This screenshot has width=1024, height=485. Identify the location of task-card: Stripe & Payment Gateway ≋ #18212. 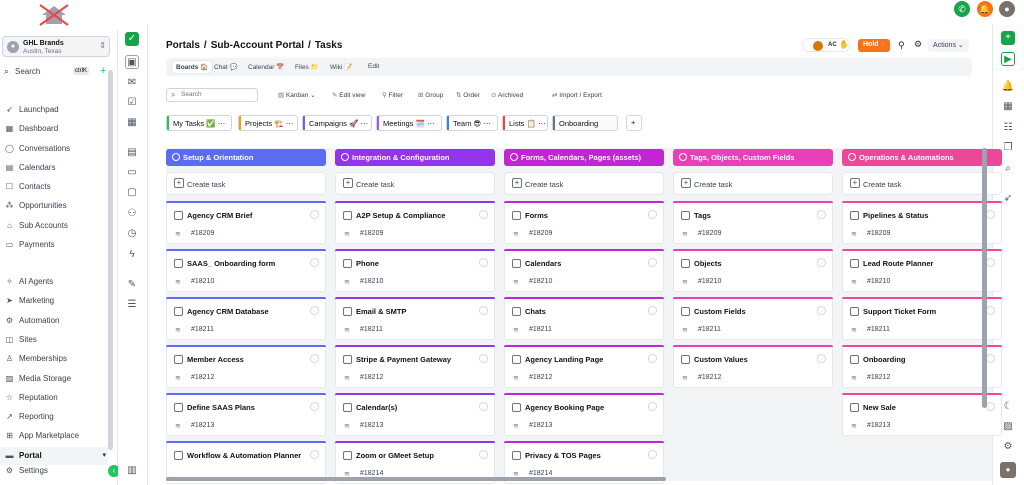
(415, 366).